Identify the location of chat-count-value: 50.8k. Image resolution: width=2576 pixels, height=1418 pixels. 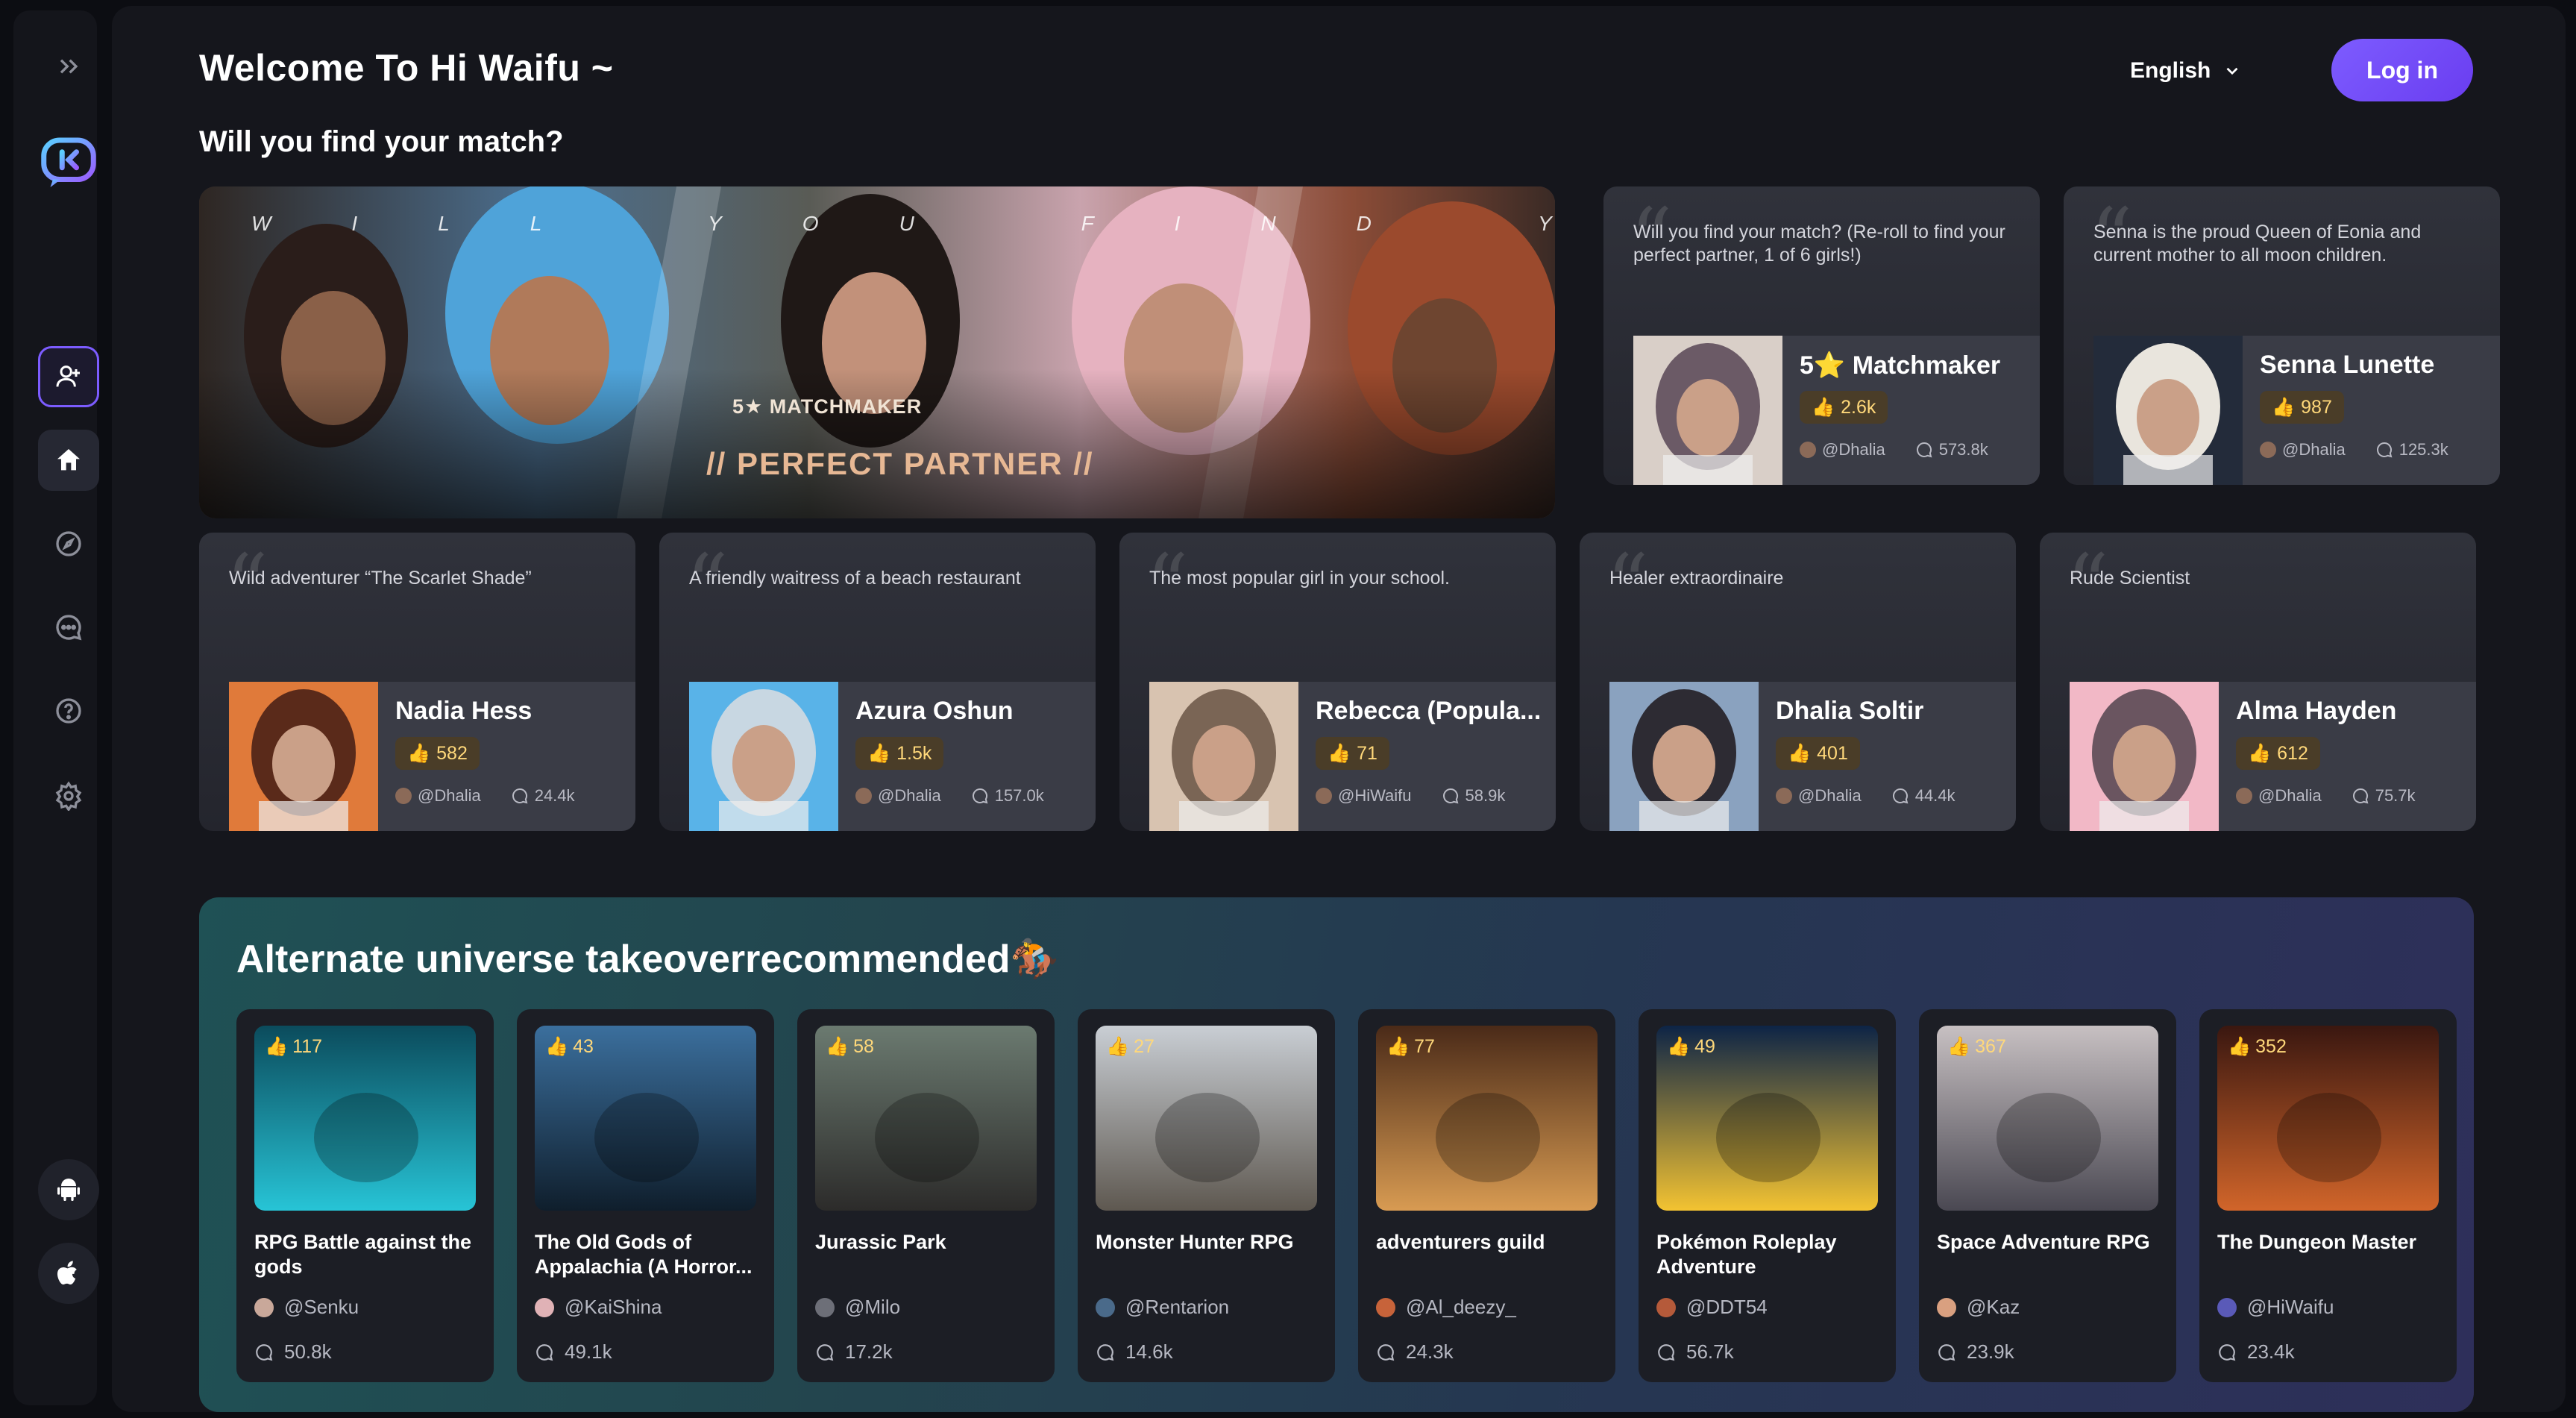
(308, 1351).